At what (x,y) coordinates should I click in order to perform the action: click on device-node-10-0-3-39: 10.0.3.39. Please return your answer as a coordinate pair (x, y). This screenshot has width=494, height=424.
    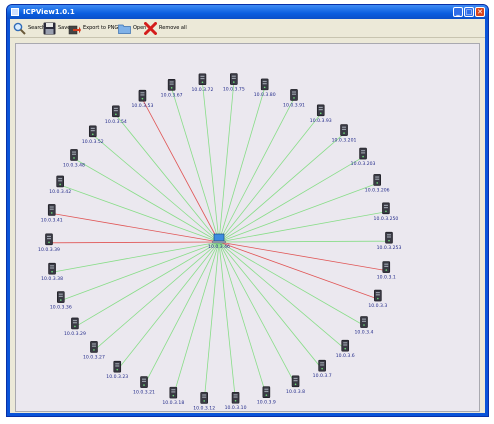
    Looking at the image, I should click on (49, 243).